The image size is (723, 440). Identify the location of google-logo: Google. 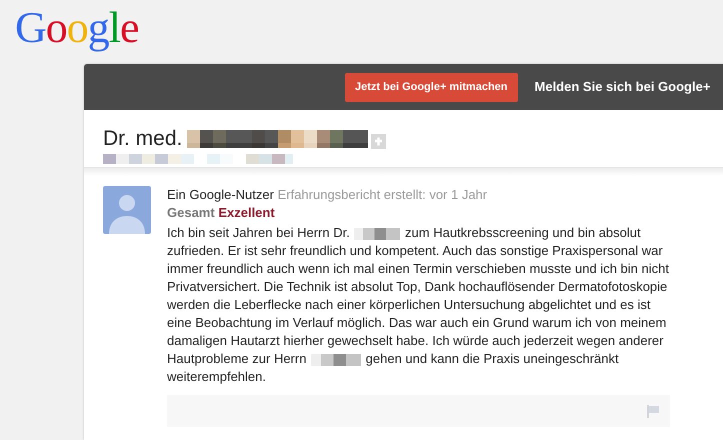
(77, 28).